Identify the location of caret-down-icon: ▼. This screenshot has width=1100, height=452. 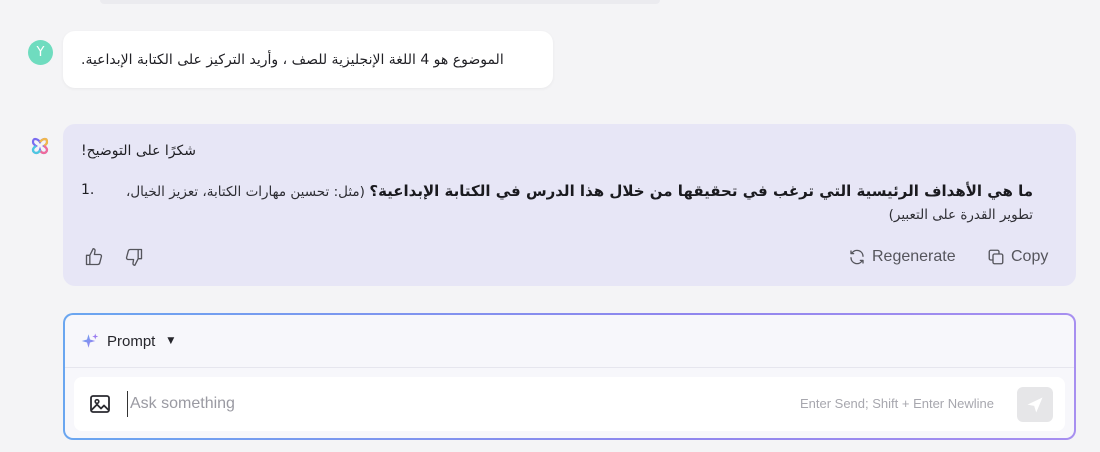
(171, 341).